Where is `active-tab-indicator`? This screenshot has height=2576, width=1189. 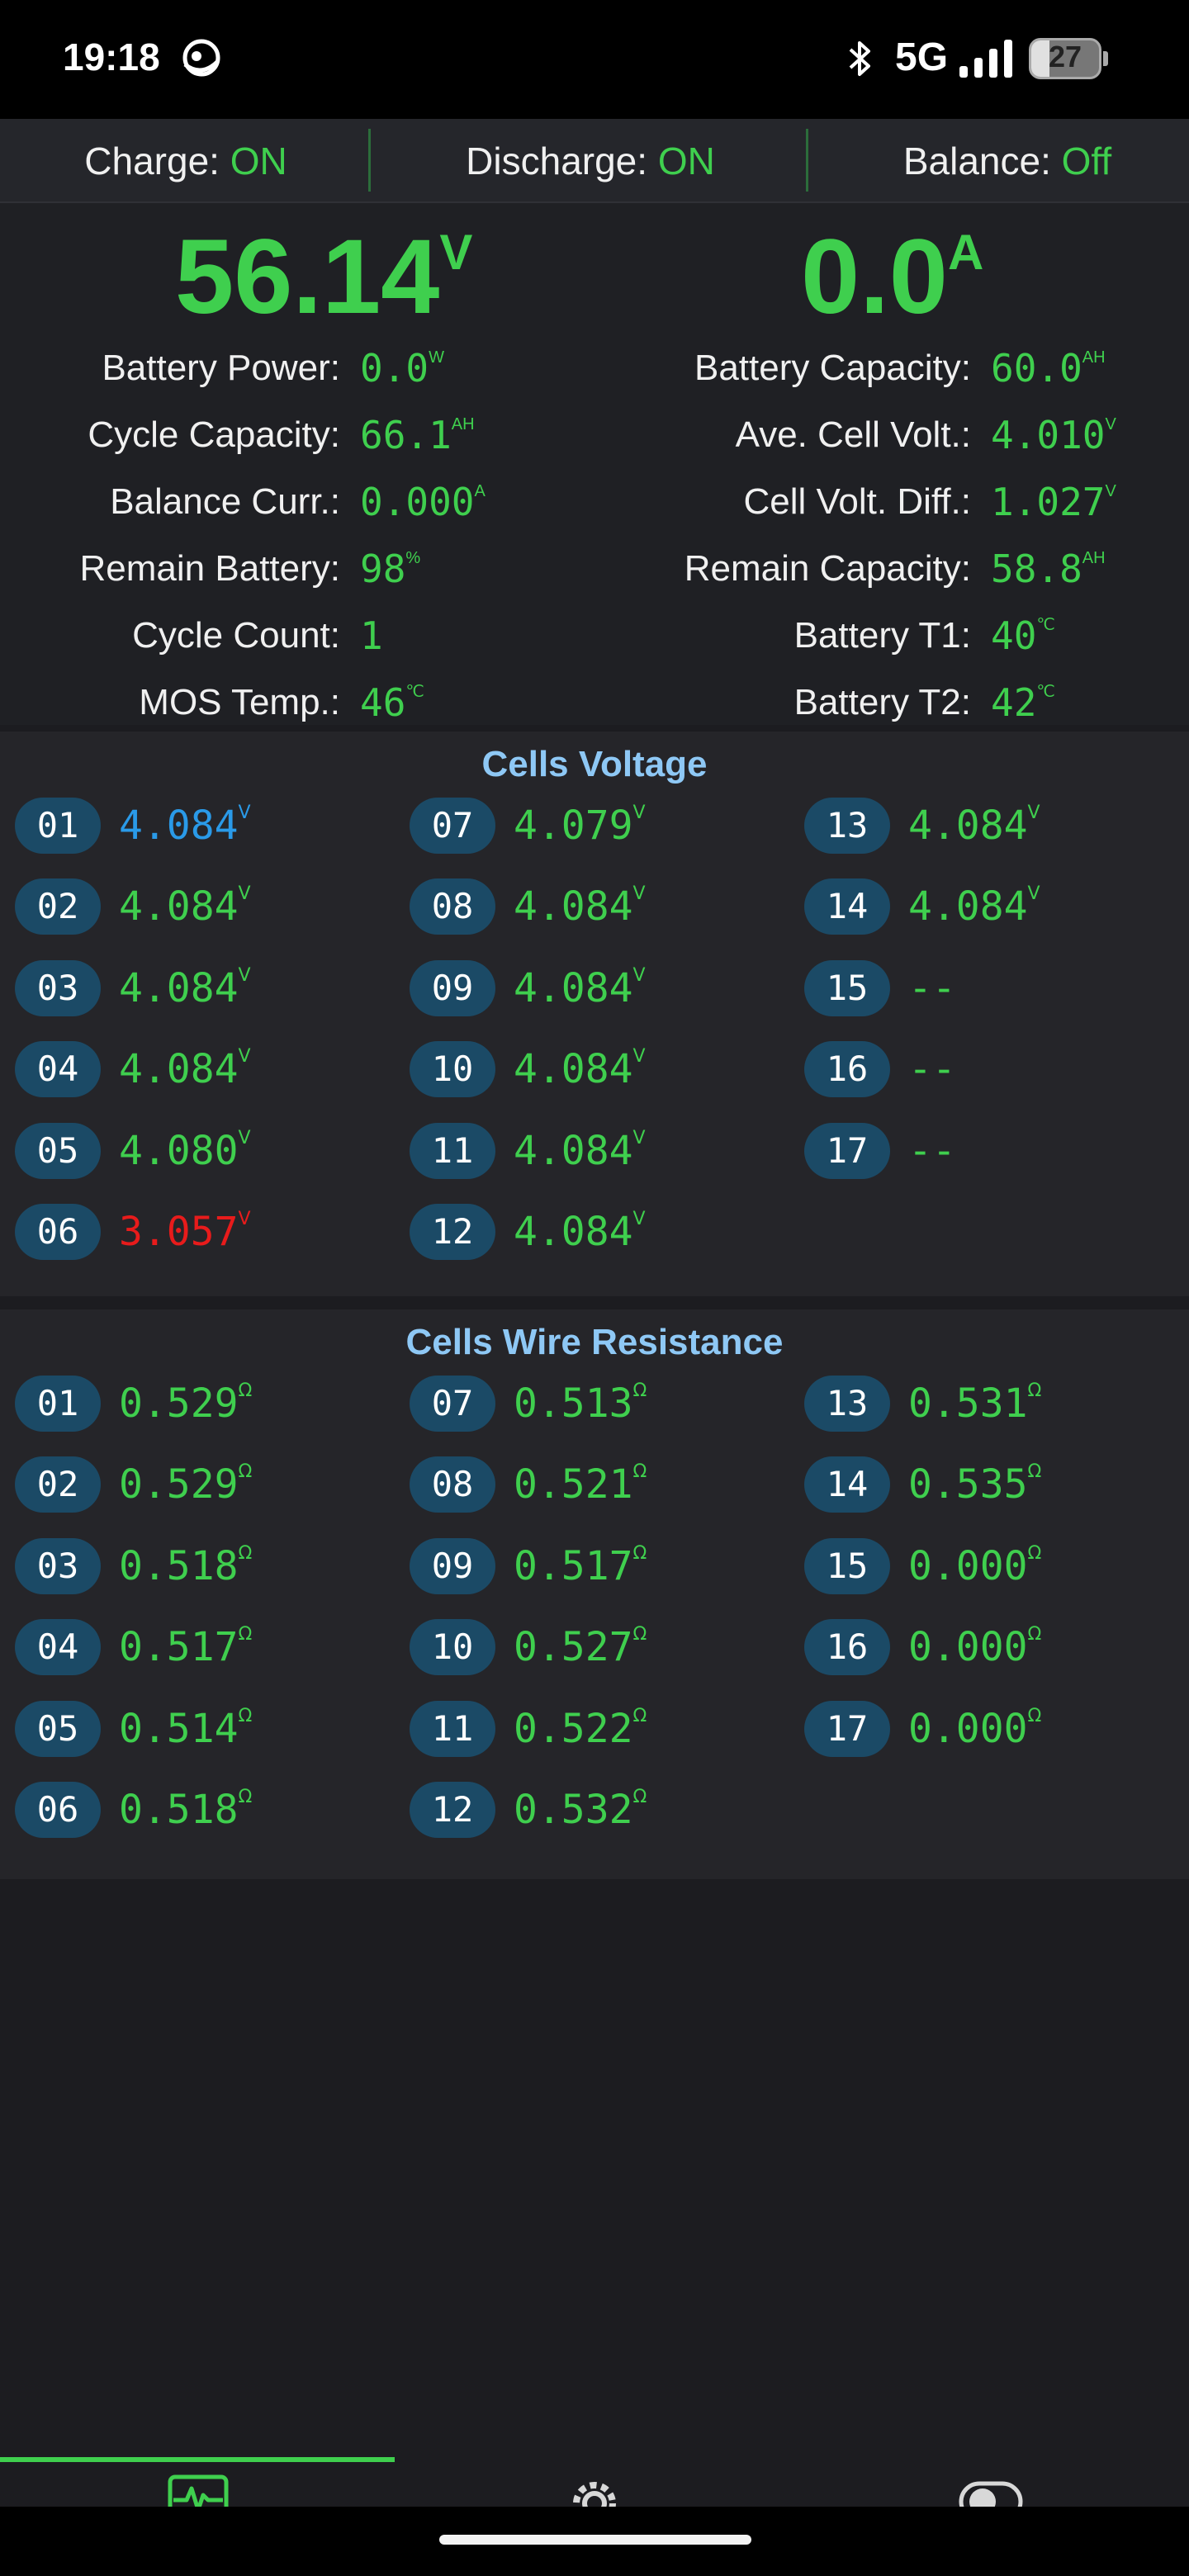
active-tab-indicator is located at coordinates (197, 2459).